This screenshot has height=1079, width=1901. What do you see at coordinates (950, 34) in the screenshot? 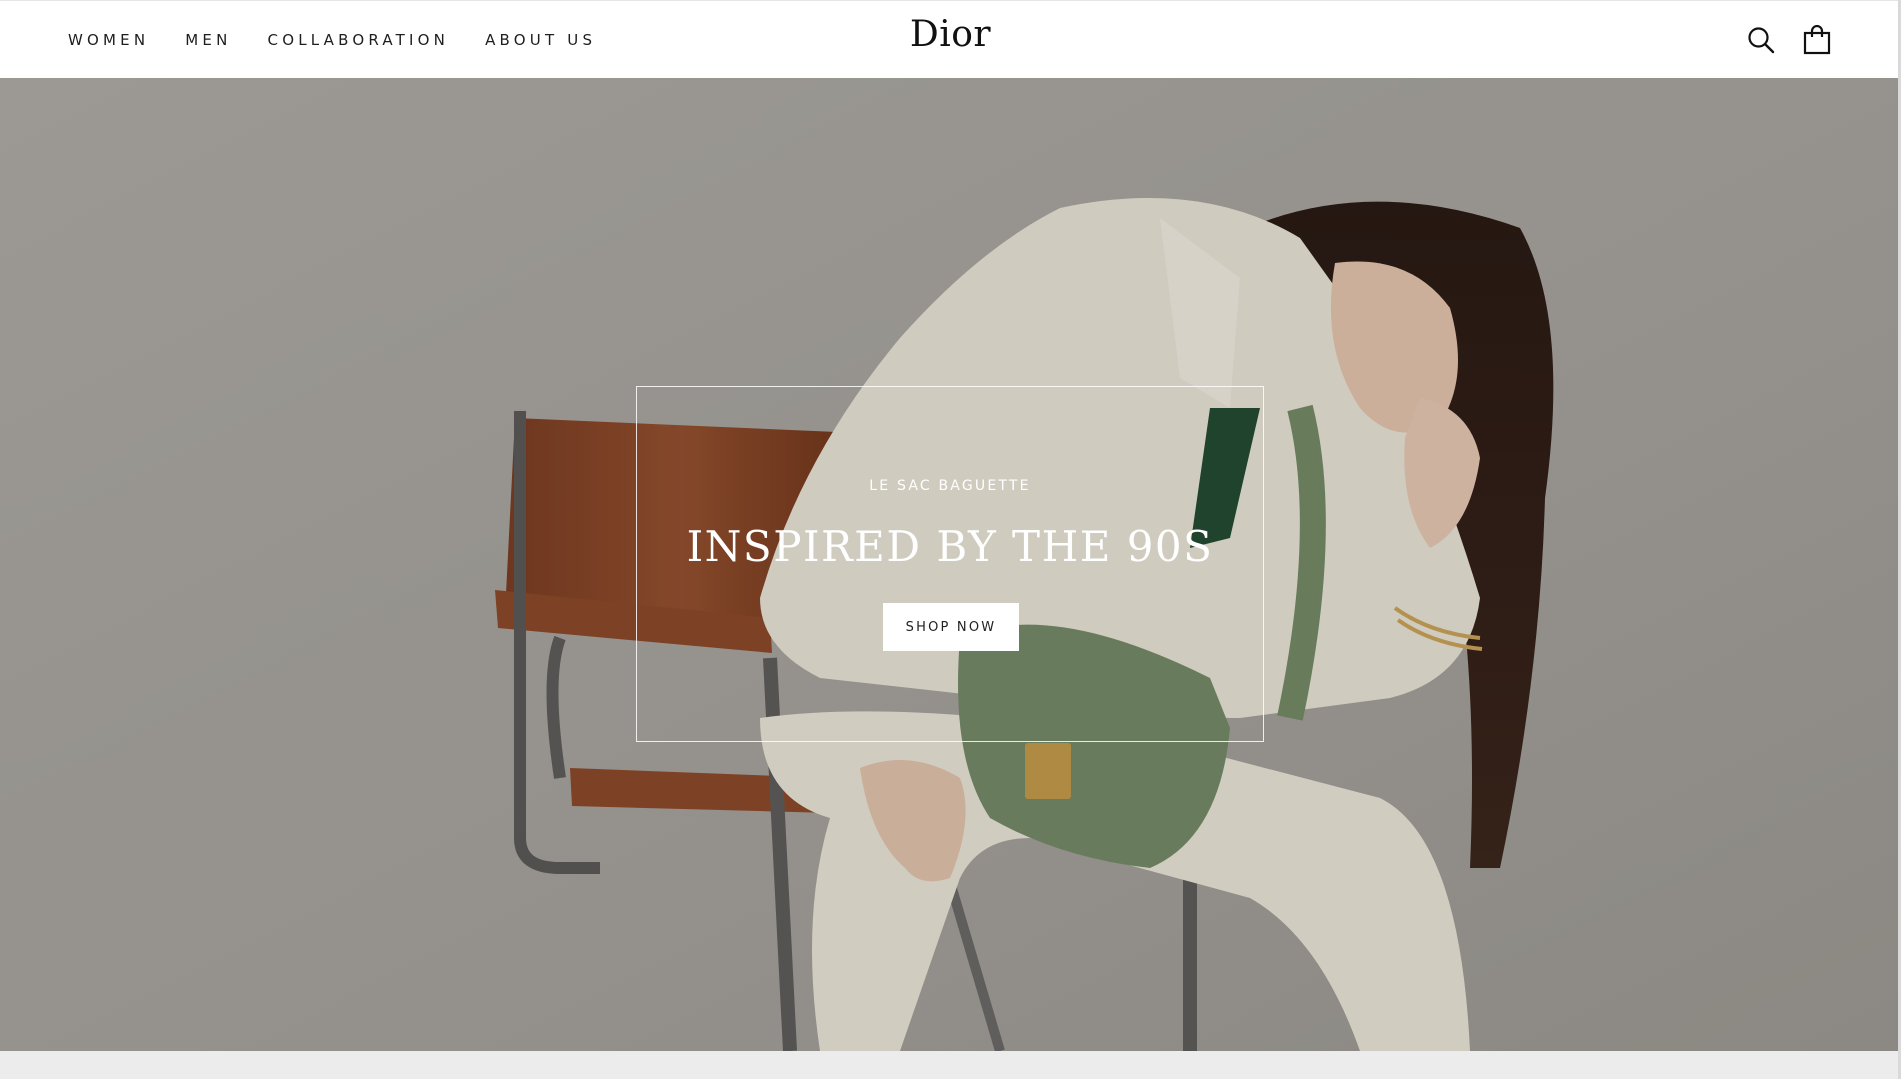
I see `brand-logo: Dior` at bounding box center [950, 34].